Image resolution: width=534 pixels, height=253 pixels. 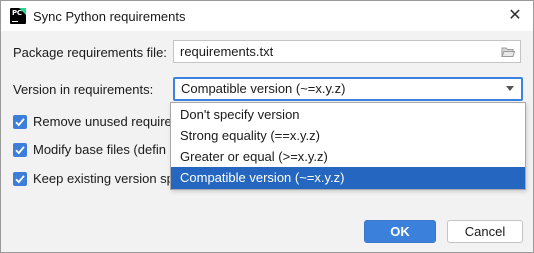 I want to click on remove-unused-checkbox, so click(x=20, y=122).